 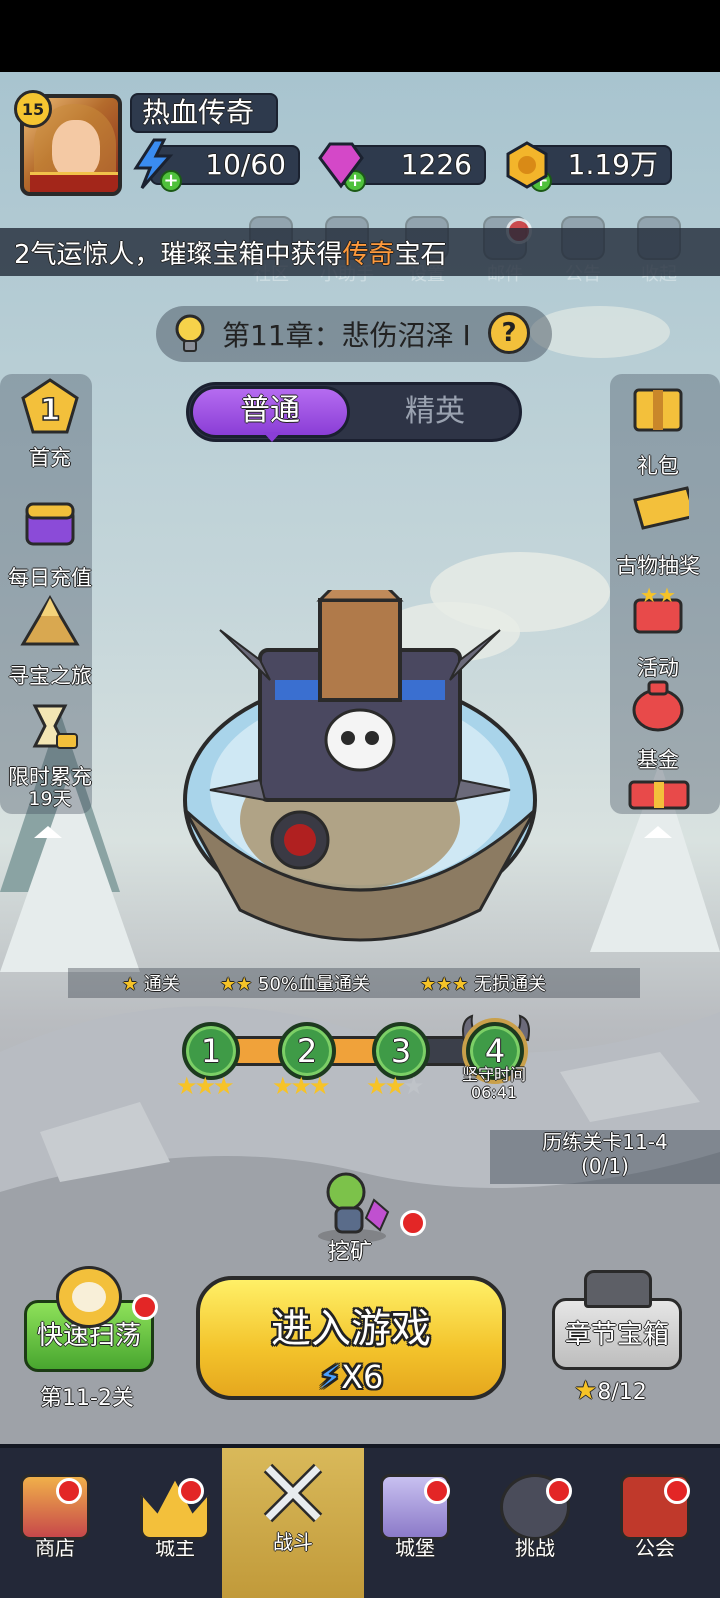 I want to click on chapter-chest-button: 章节宝箱, so click(x=617, y=1334).